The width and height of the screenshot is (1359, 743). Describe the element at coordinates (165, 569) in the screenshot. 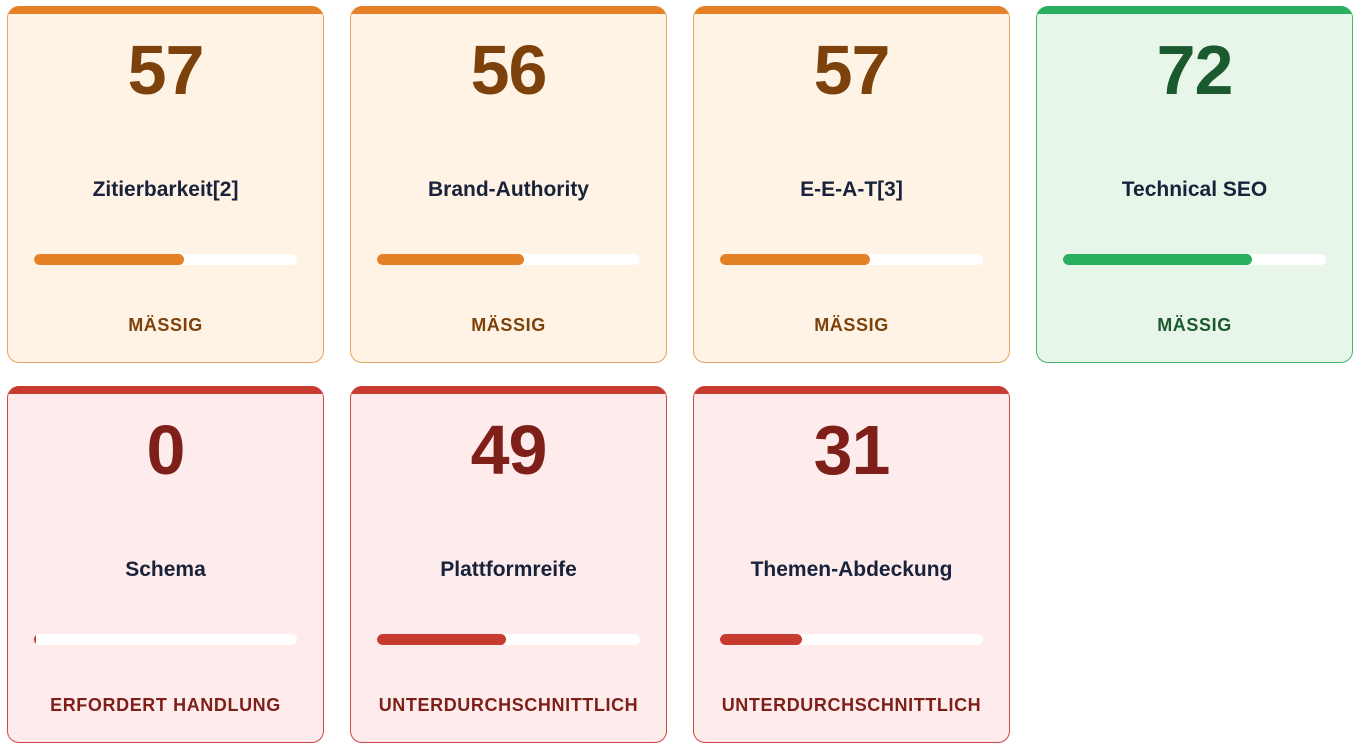

I see `score-label: Schema` at that location.